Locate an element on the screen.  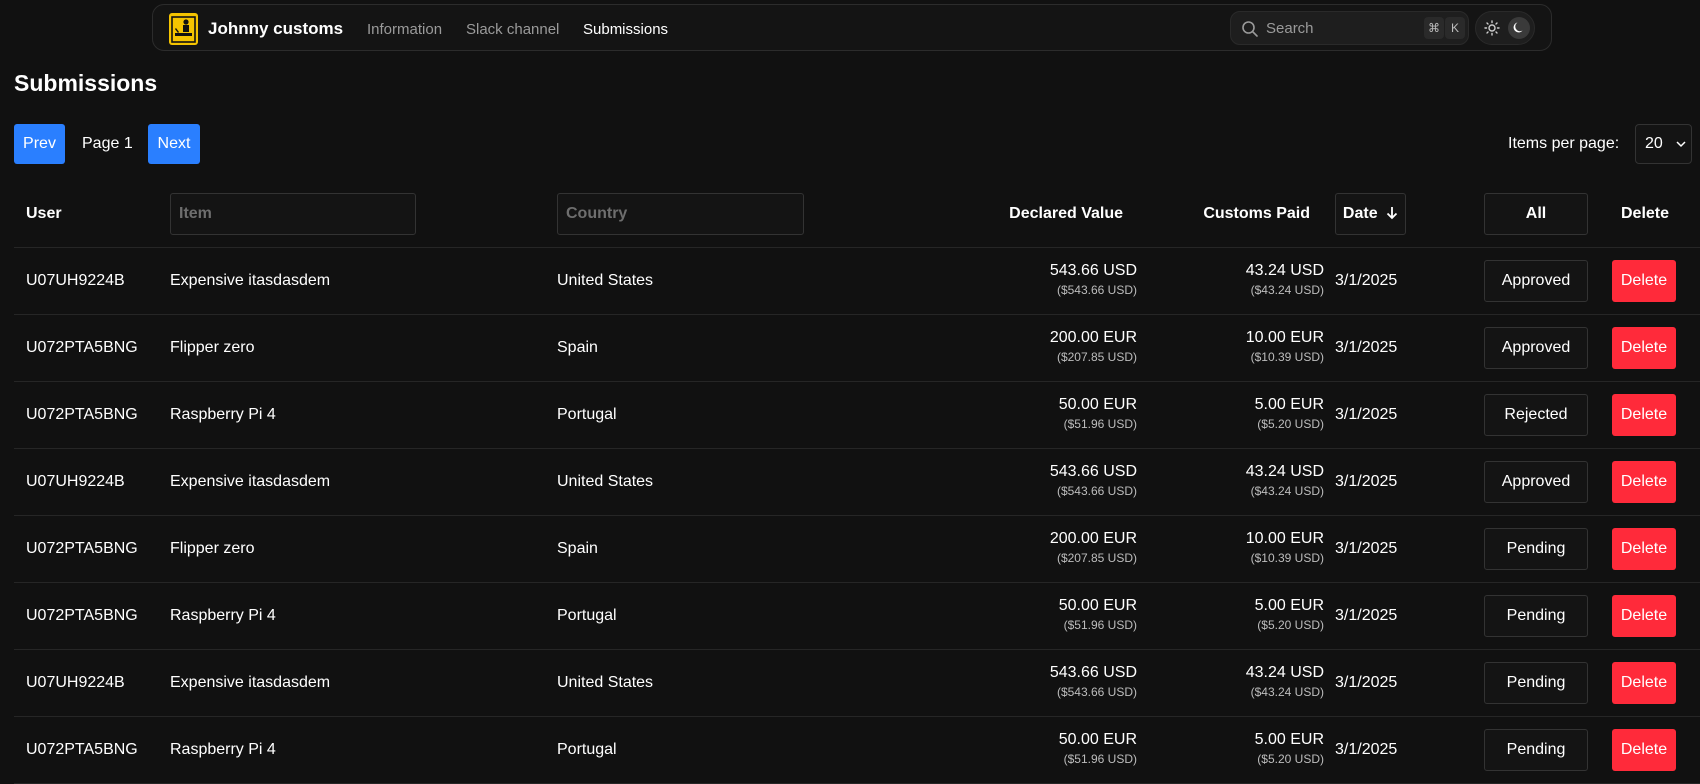
column-header-delete: Delete is located at coordinates (1645, 213).